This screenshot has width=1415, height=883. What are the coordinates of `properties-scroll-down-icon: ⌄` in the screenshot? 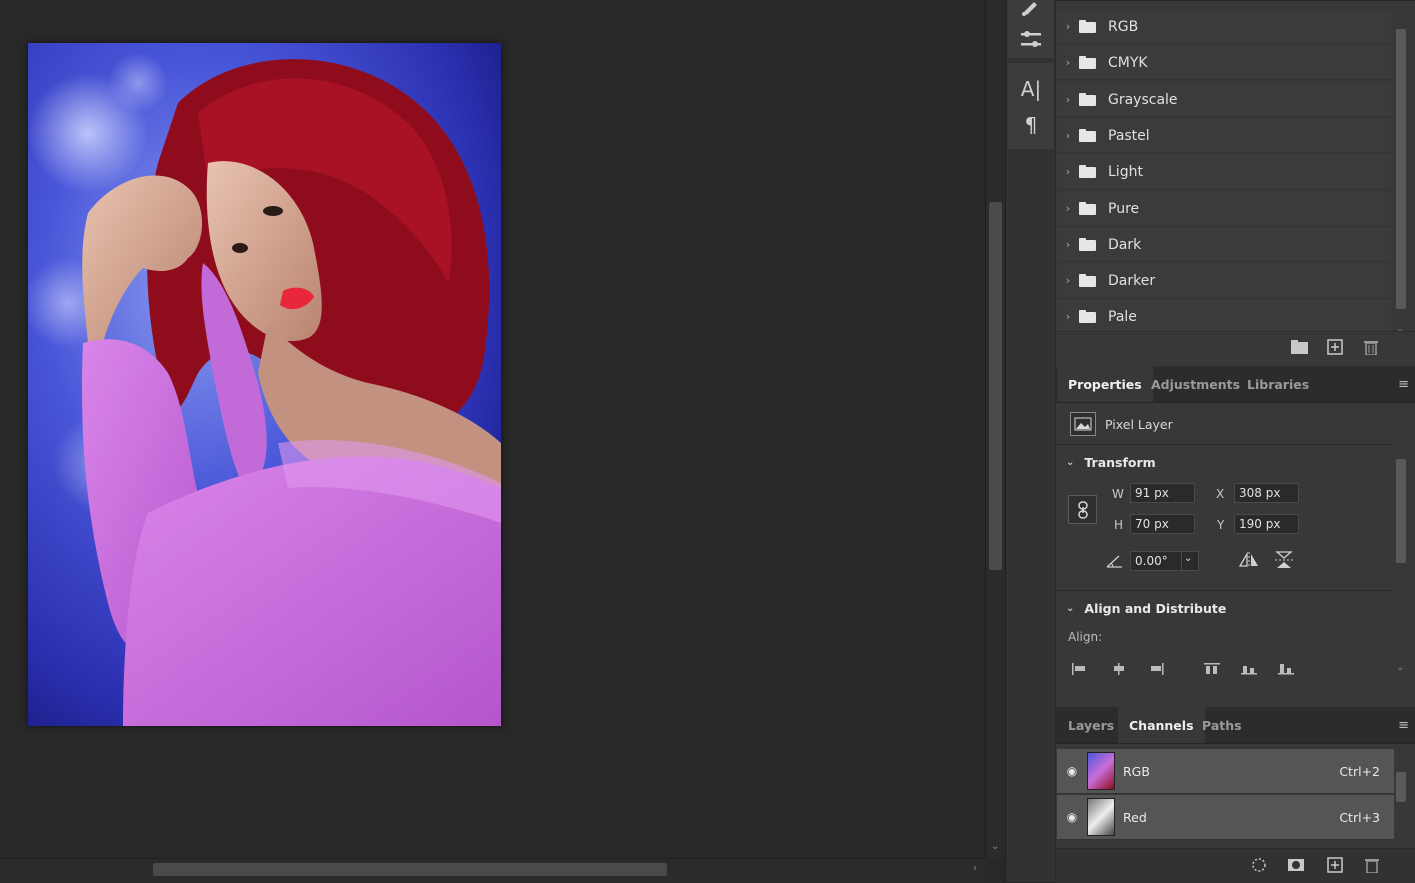 It's located at (1400, 667).